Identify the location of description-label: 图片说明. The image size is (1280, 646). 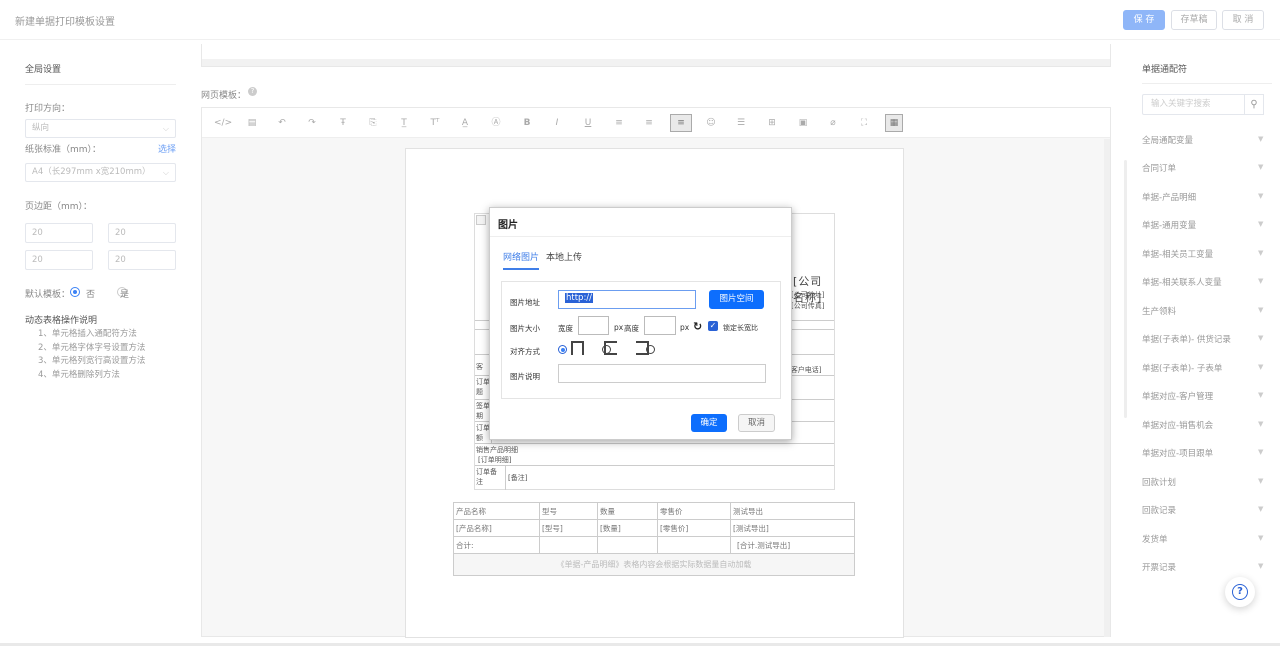
(525, 376).